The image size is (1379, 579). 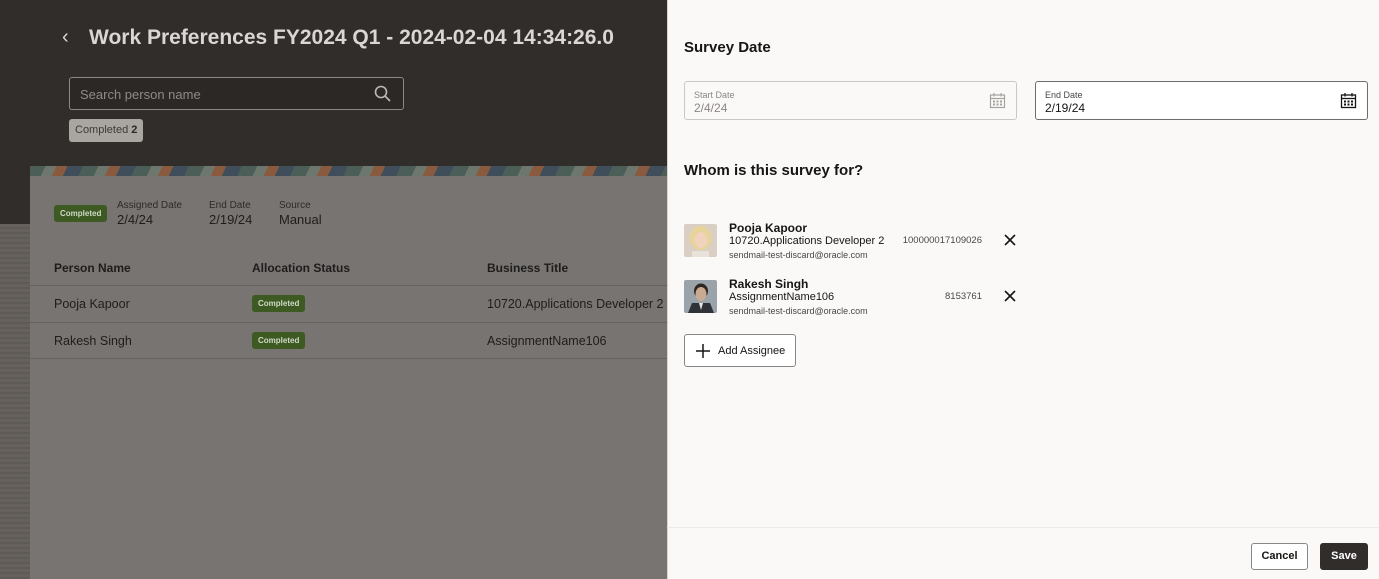 What do you see at coordinates (1279, 556) in the screenshot?
I see `cancel-button: Cancel` at bounding box center [1279, 556].